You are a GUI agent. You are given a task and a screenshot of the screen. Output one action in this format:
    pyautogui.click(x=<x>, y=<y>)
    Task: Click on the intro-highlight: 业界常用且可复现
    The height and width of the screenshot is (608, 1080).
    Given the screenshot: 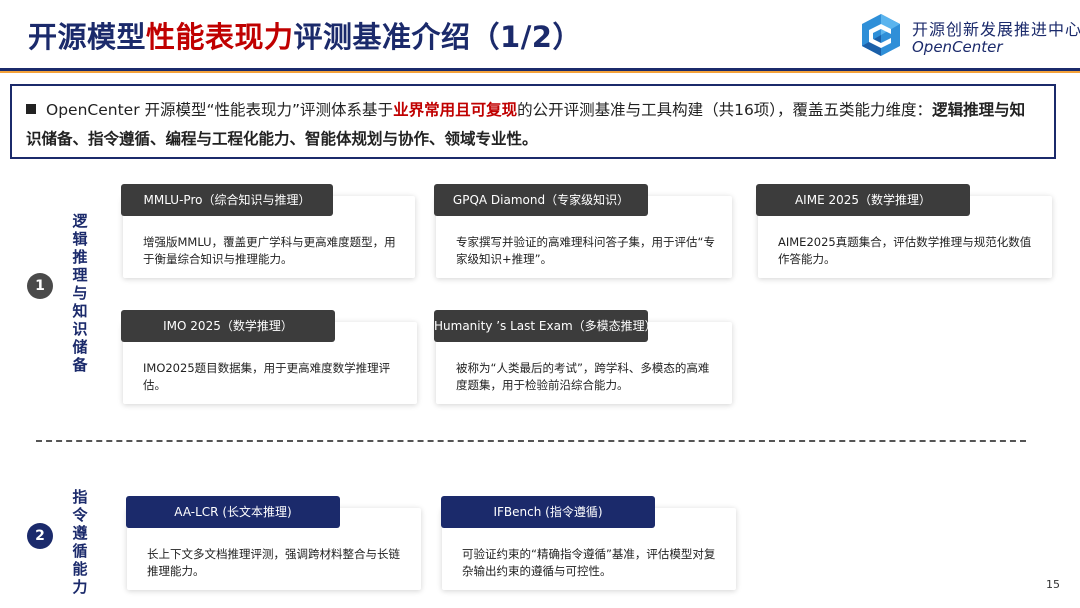 What is the action you would take?
    pyautogui.click(x=455, y=110)
    